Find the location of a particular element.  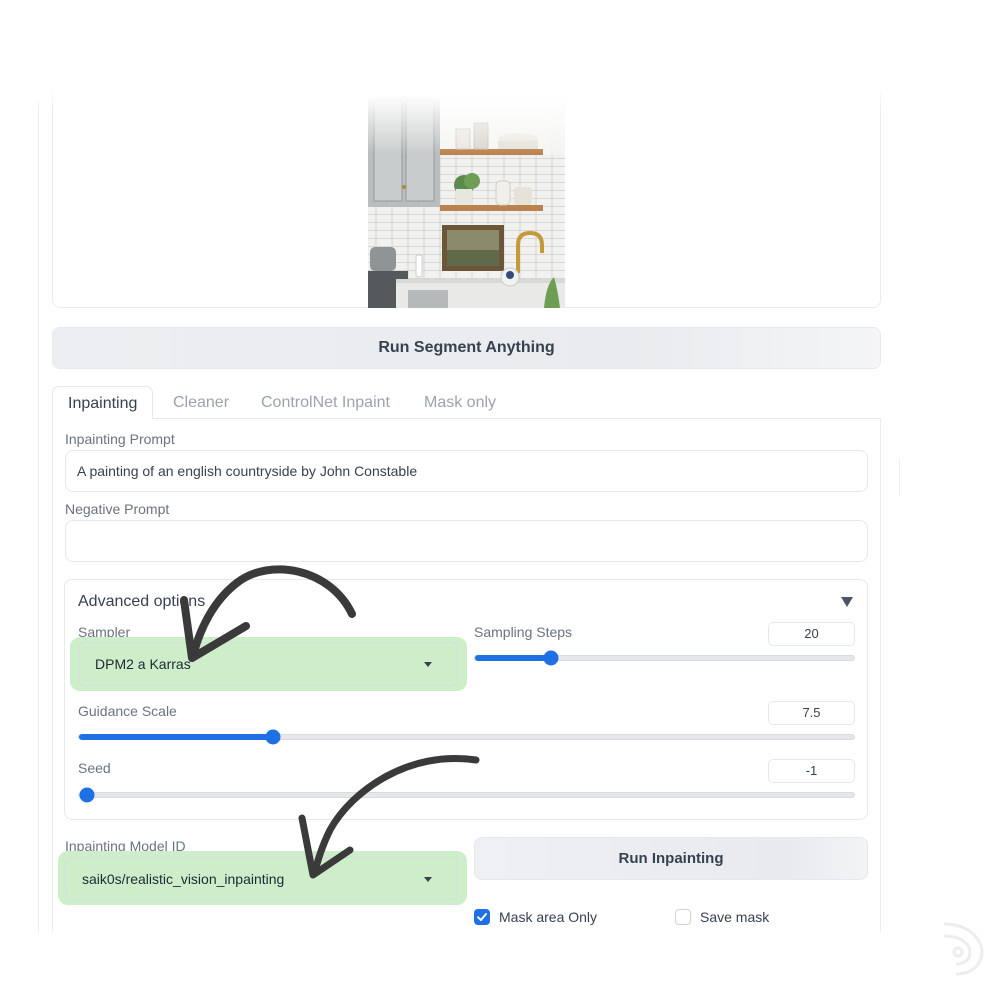

negative-prompt-input is located at coordinates (466, 541).